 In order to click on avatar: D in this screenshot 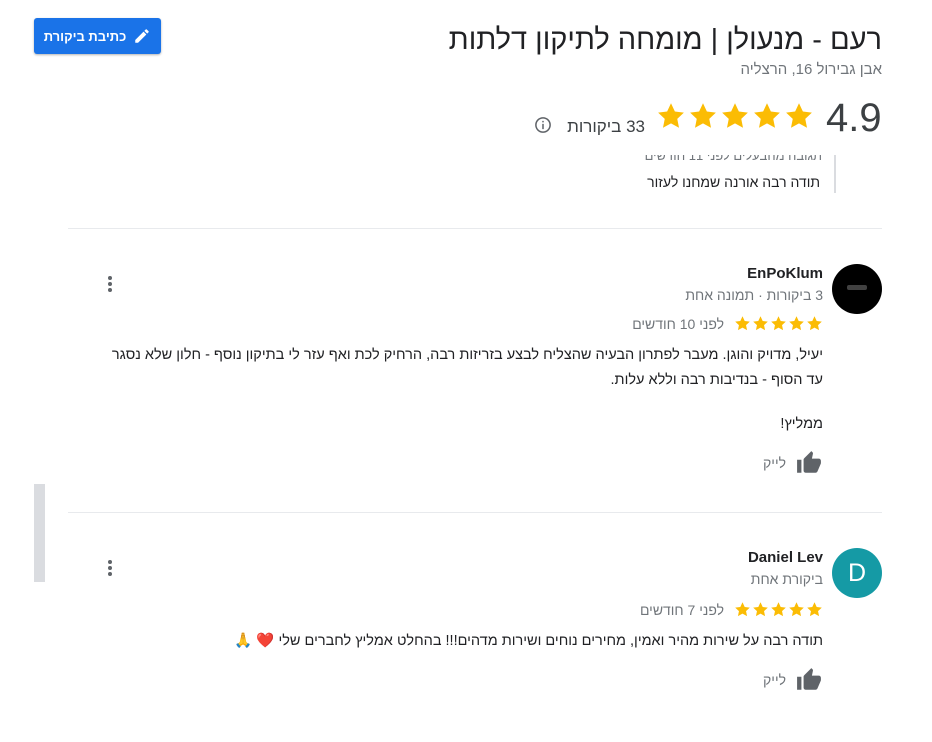, I will do `click(857, 573)`.